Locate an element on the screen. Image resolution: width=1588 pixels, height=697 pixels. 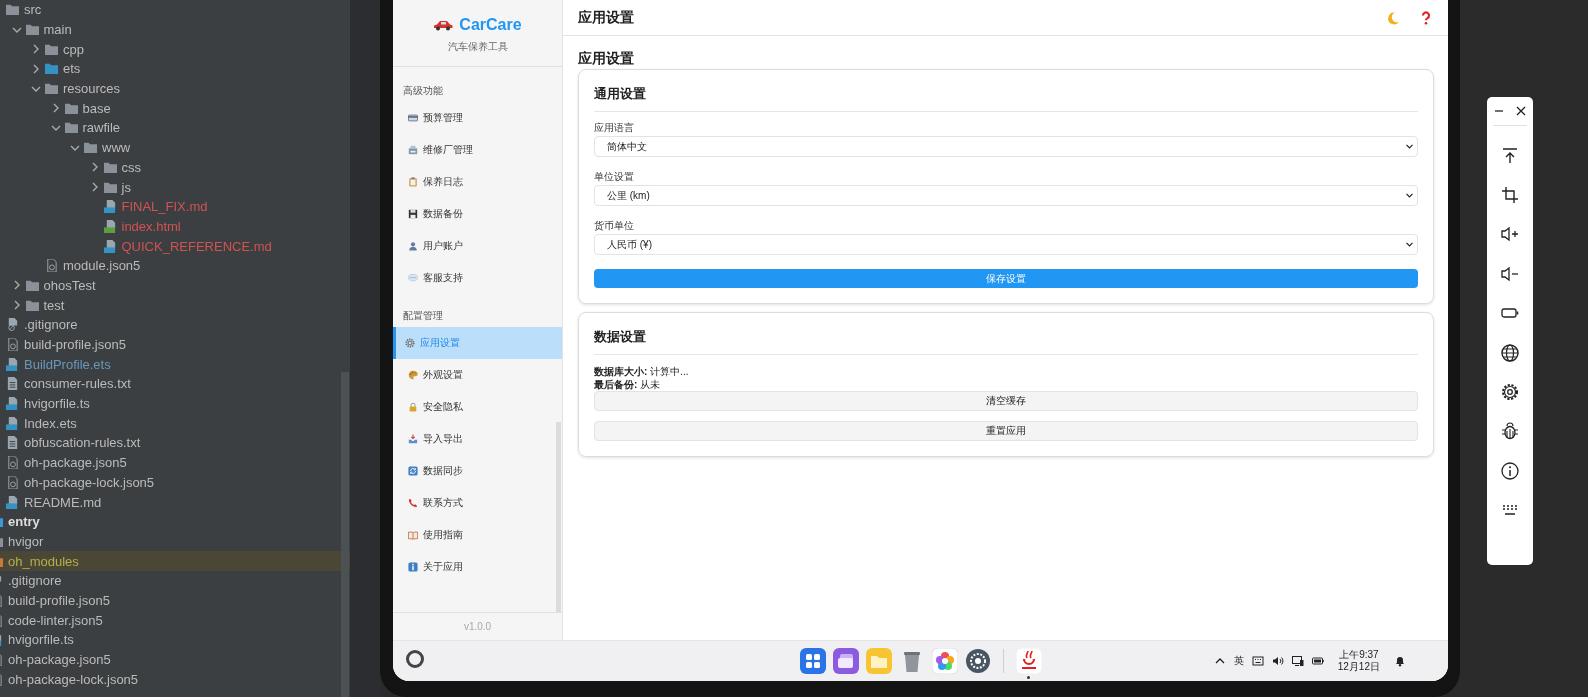
time-text: 上午9:37 is located at coordinates (1359, 655).